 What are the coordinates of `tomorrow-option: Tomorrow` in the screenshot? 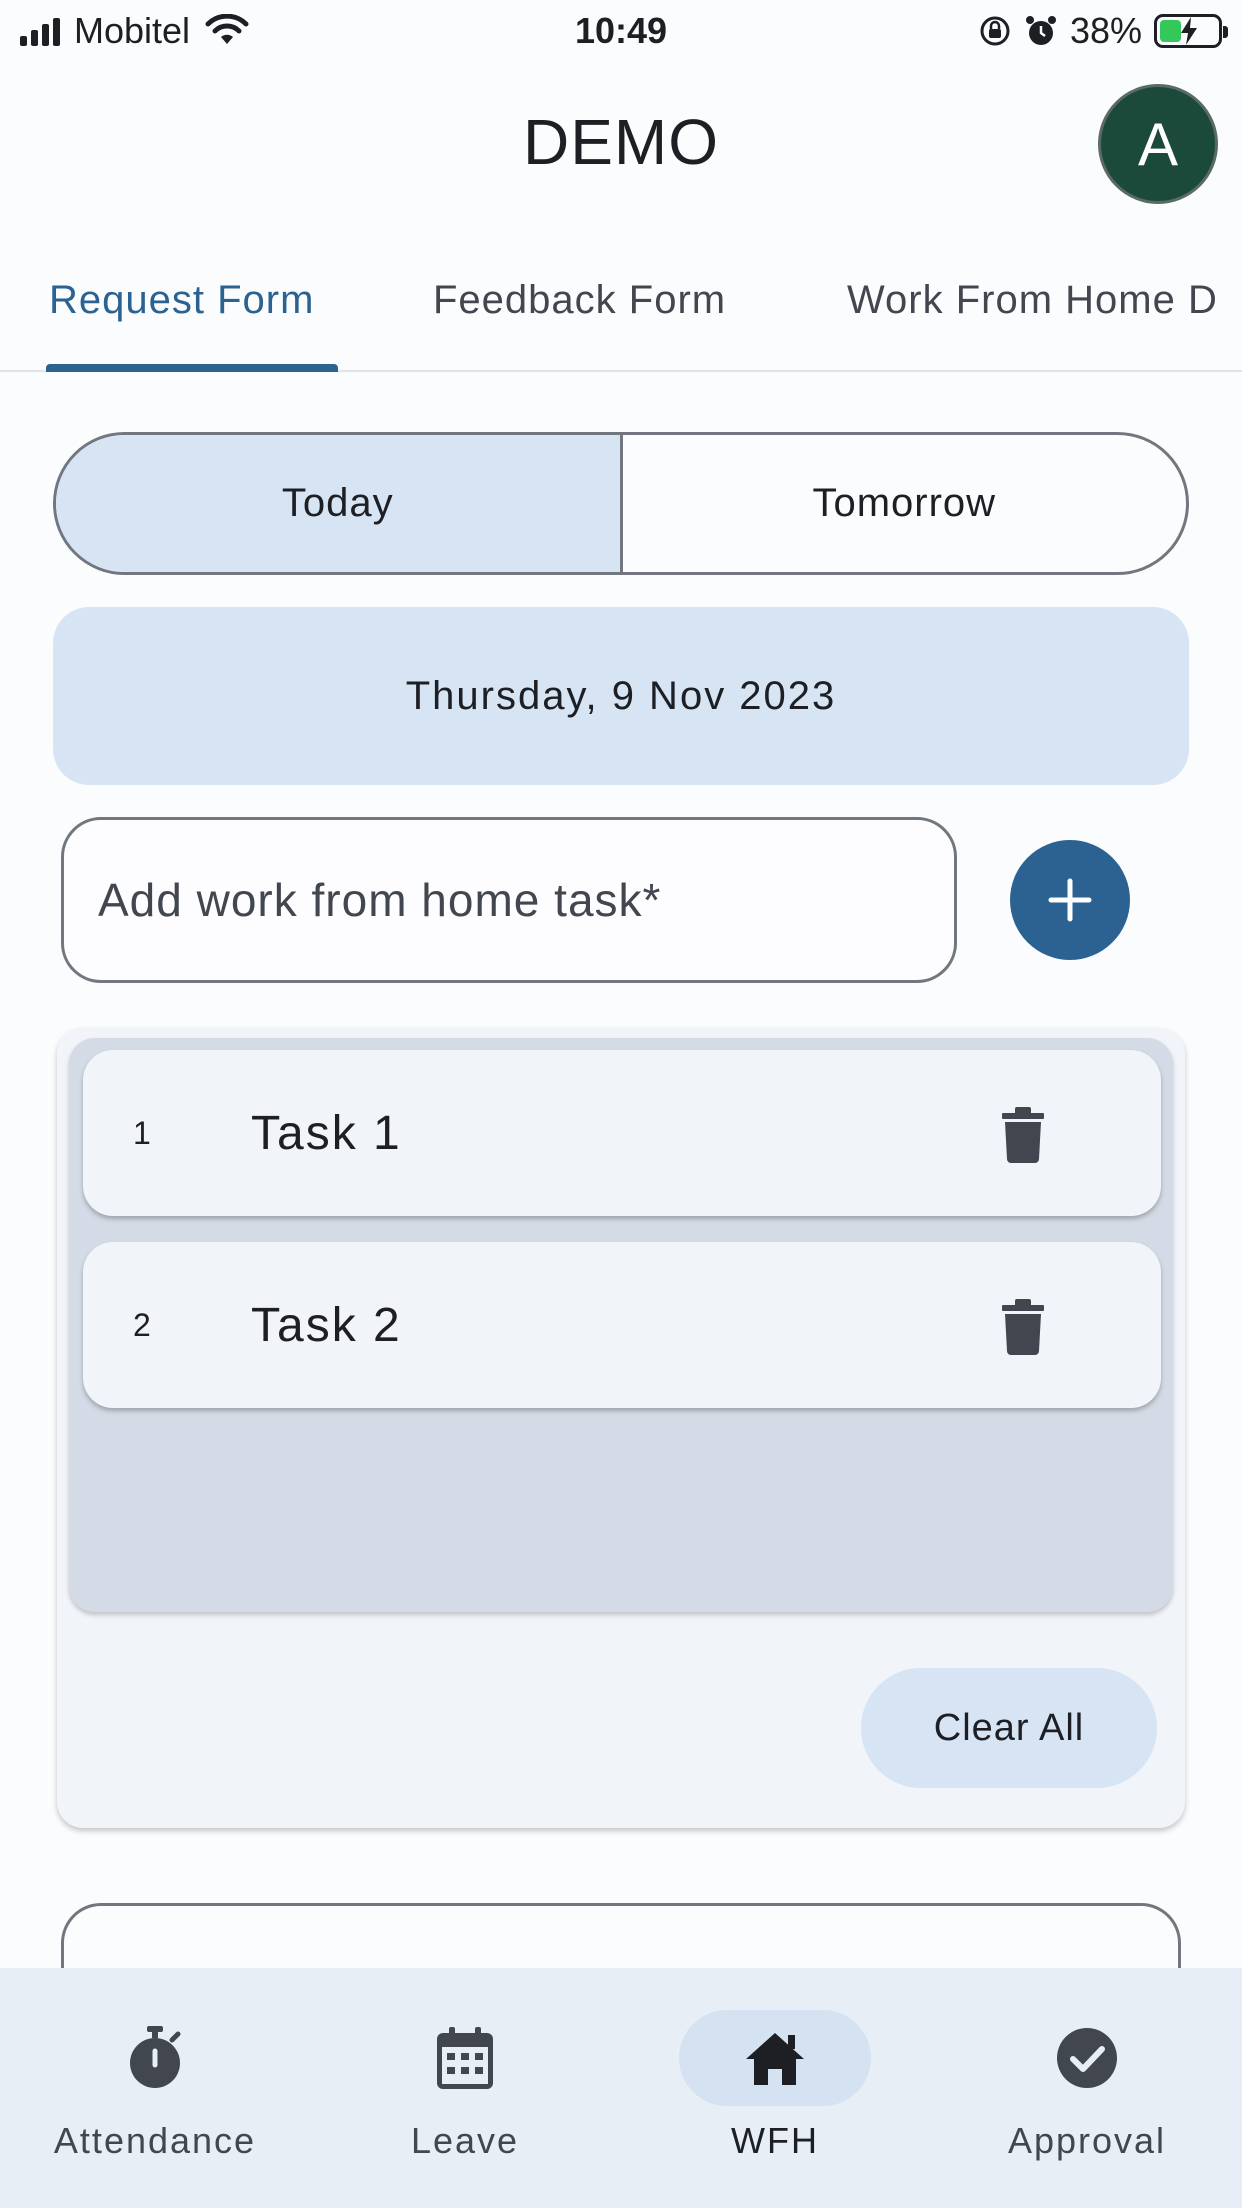 It's located at (905, 503).